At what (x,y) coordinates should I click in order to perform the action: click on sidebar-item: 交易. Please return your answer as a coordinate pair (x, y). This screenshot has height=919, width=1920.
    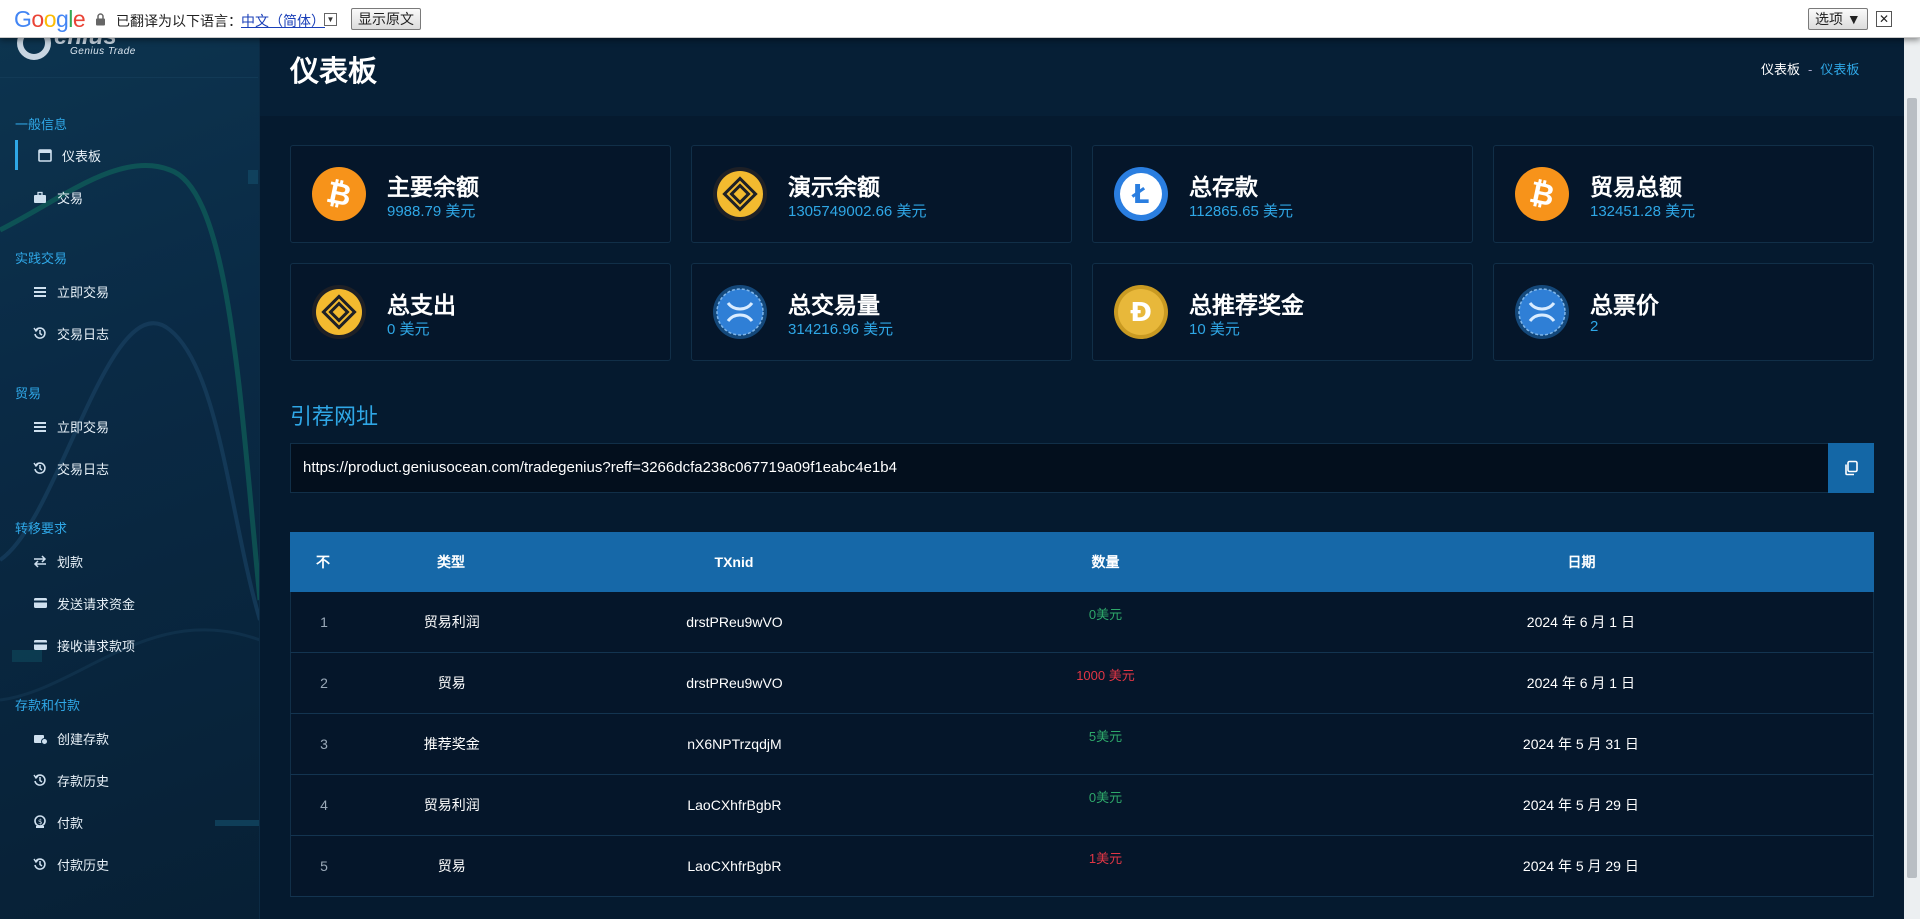
    Looking at the image, I should click on (130, 197).